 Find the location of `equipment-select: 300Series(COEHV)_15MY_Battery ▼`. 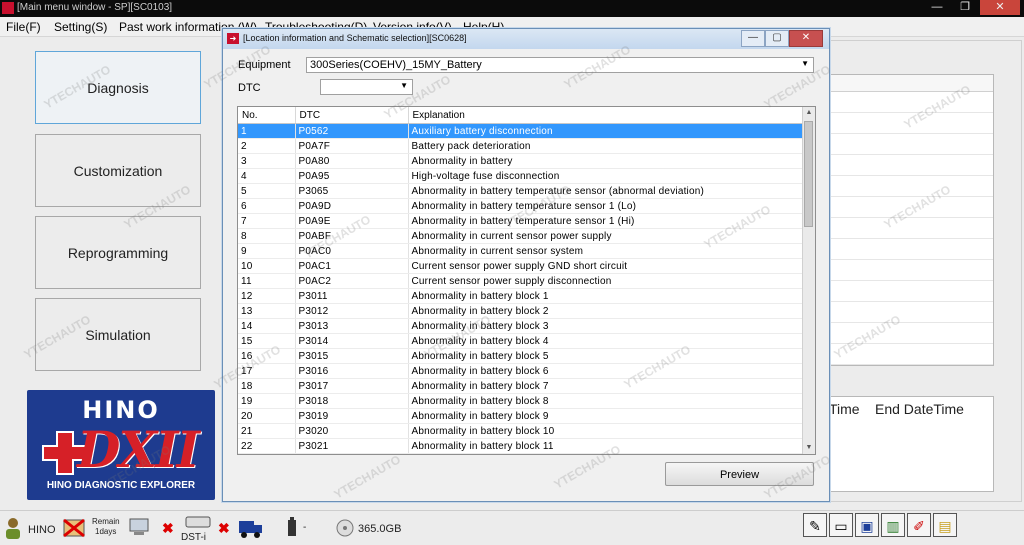

equipment-select: 300Series(COEHV)_15MY_Battery ▼ is located at coordinates (560, 65).